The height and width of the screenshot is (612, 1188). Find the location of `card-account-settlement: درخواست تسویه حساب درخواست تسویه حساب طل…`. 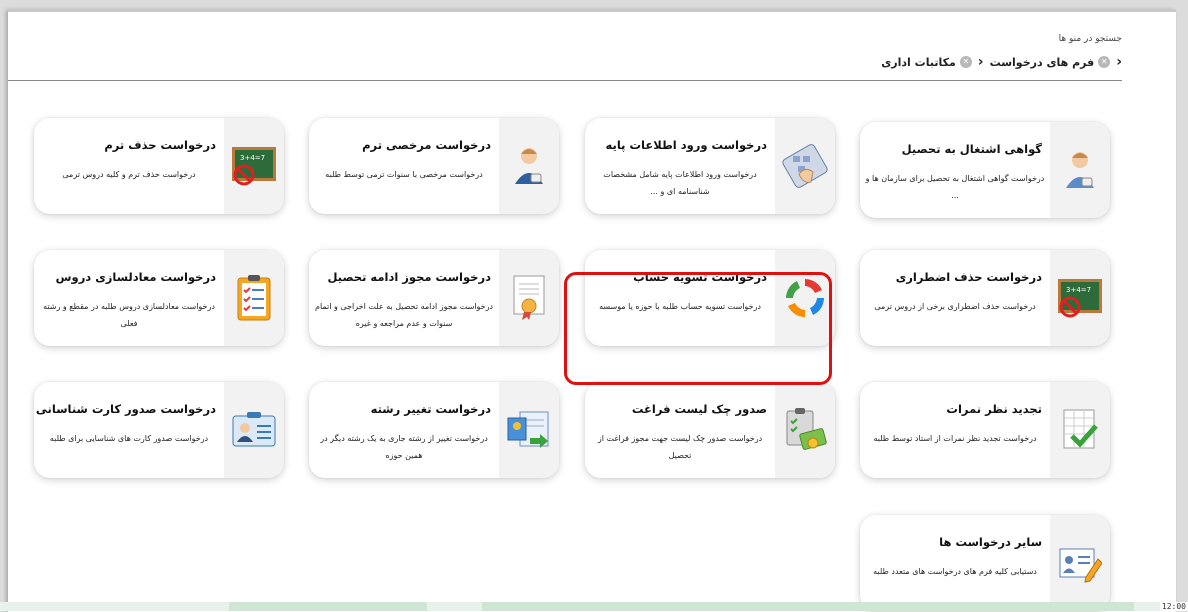

card-account-settlement: درخواست تسویه حساب درخواست تسویه حساب طل… is located at coordinates (710, 298).